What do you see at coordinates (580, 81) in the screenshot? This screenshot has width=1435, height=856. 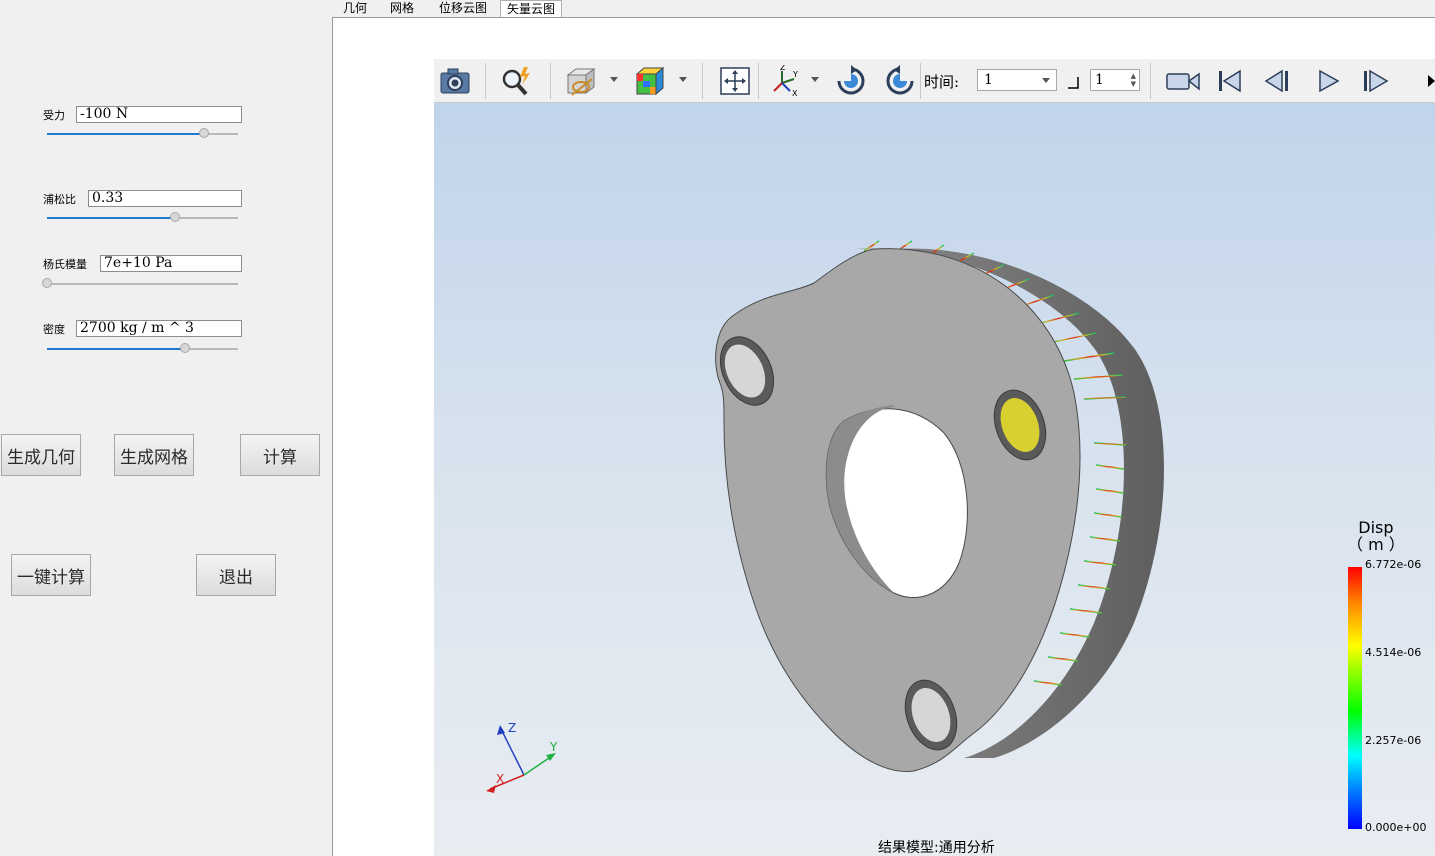 I see `clip-plane-icon` at bounding box center [580, 81].